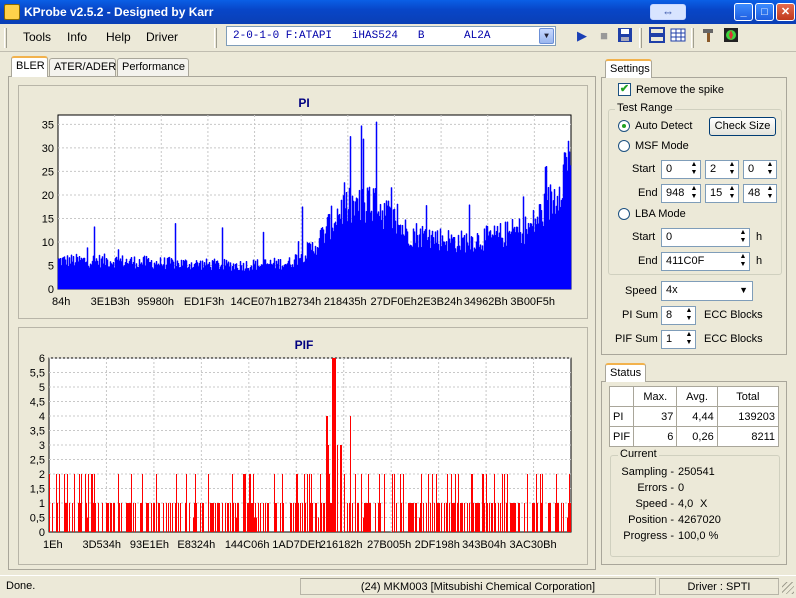  I want to click on about-icon, so click(731, 36).